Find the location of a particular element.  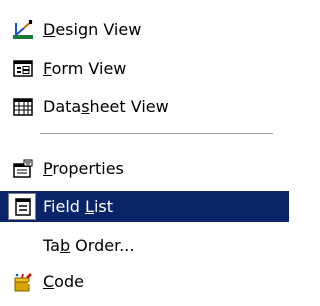

menu-item-field-list: Field List is located at coordinates (144, 206).